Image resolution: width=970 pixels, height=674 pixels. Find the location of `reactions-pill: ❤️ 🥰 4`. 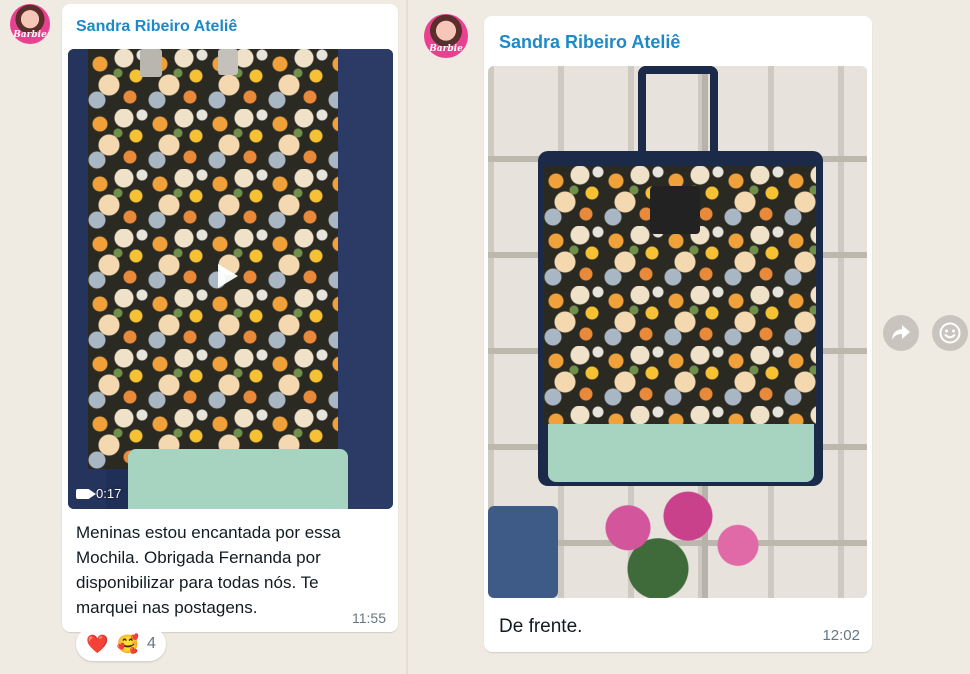

reactions-pill: ❤️ 🥰 4 is located at coordinates (121, 644).